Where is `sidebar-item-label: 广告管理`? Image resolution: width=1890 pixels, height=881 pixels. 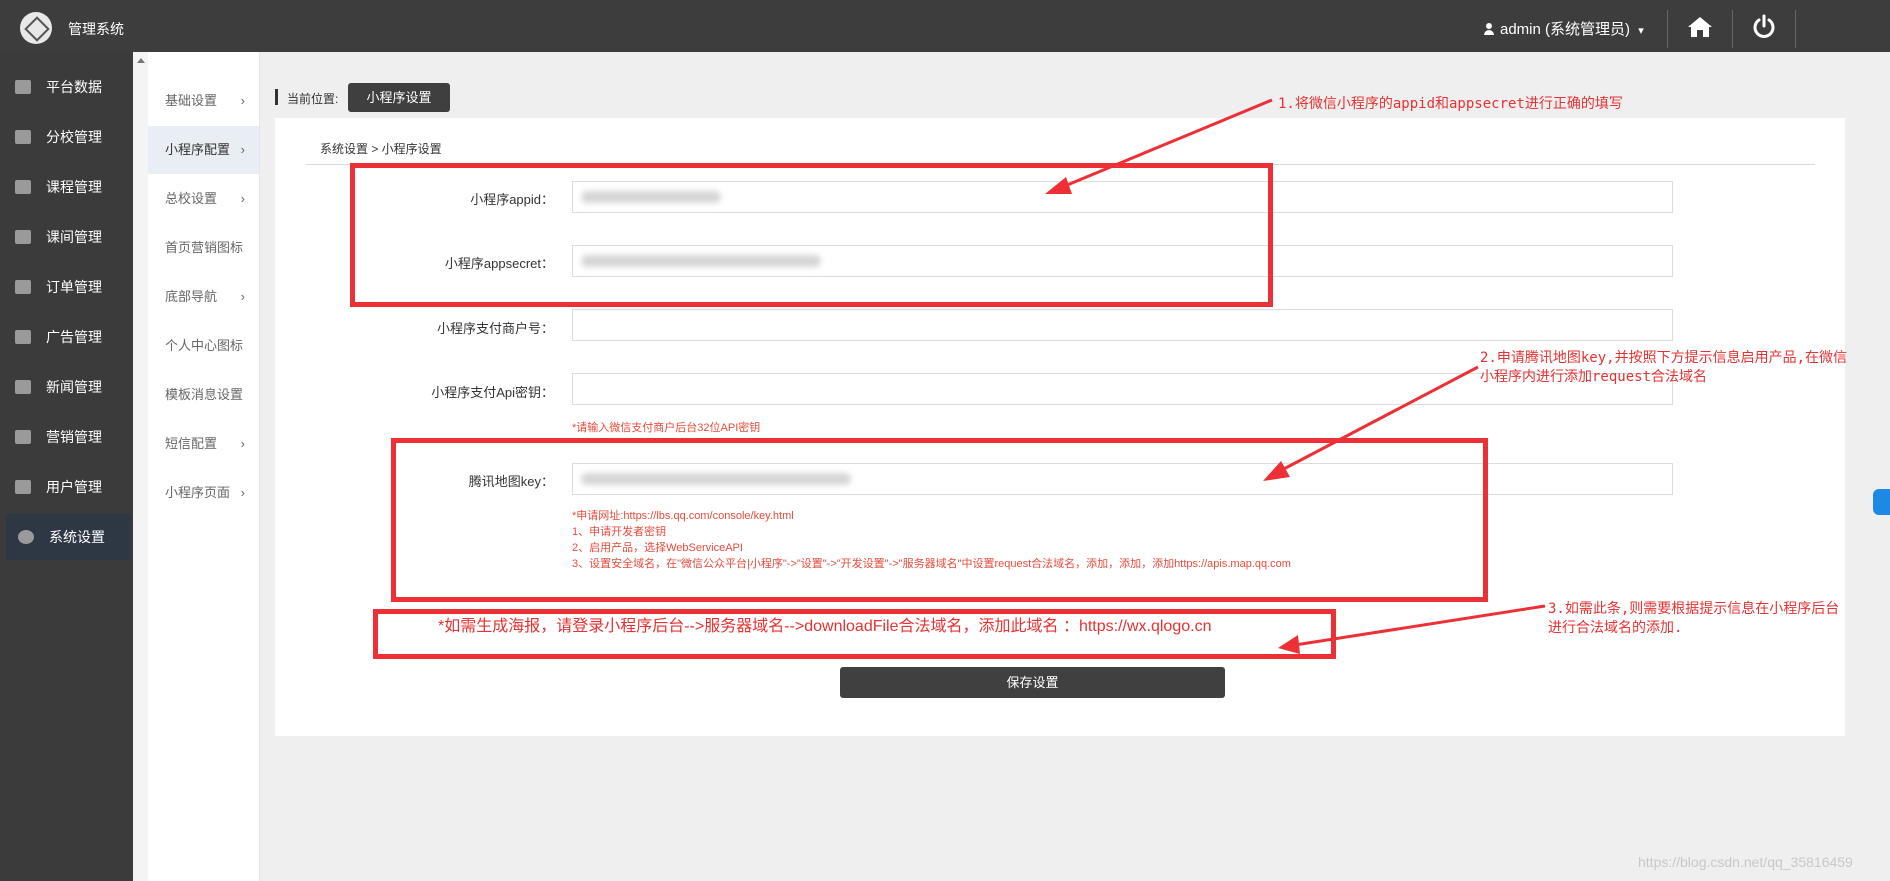
sidebar-item-label: 广告管理 is located at coordinates (74, 337).